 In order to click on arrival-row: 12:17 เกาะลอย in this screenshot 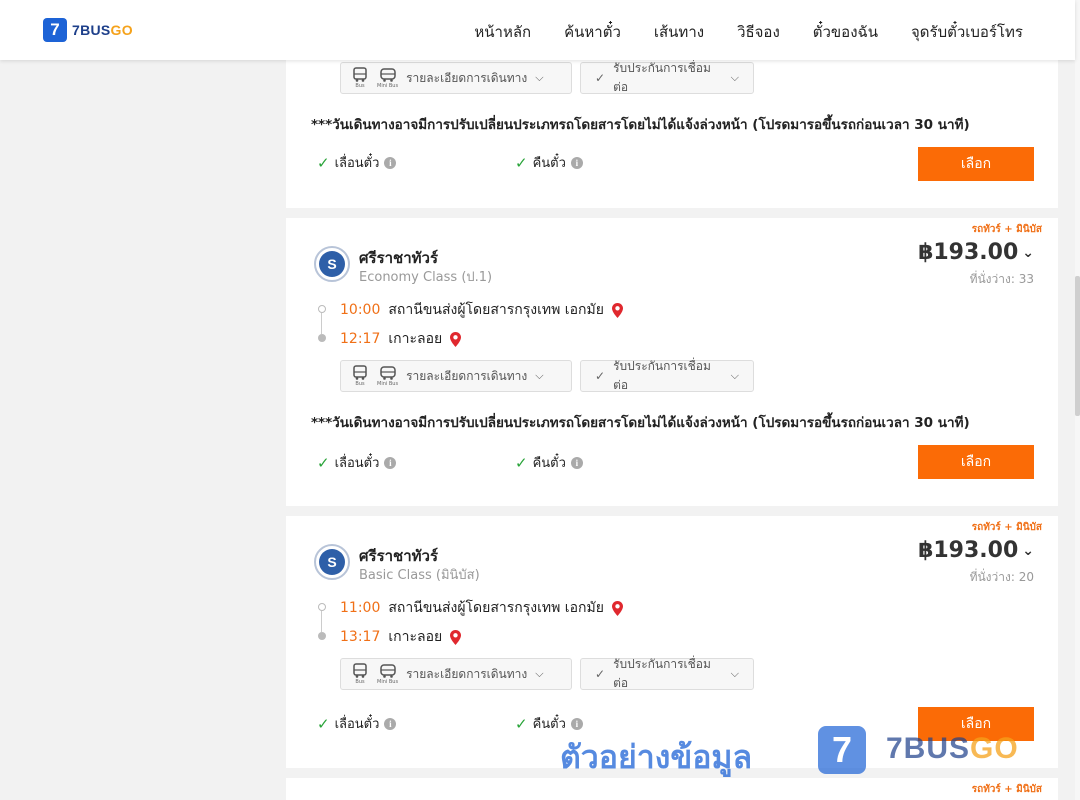, I will do `click(401, 339)`.